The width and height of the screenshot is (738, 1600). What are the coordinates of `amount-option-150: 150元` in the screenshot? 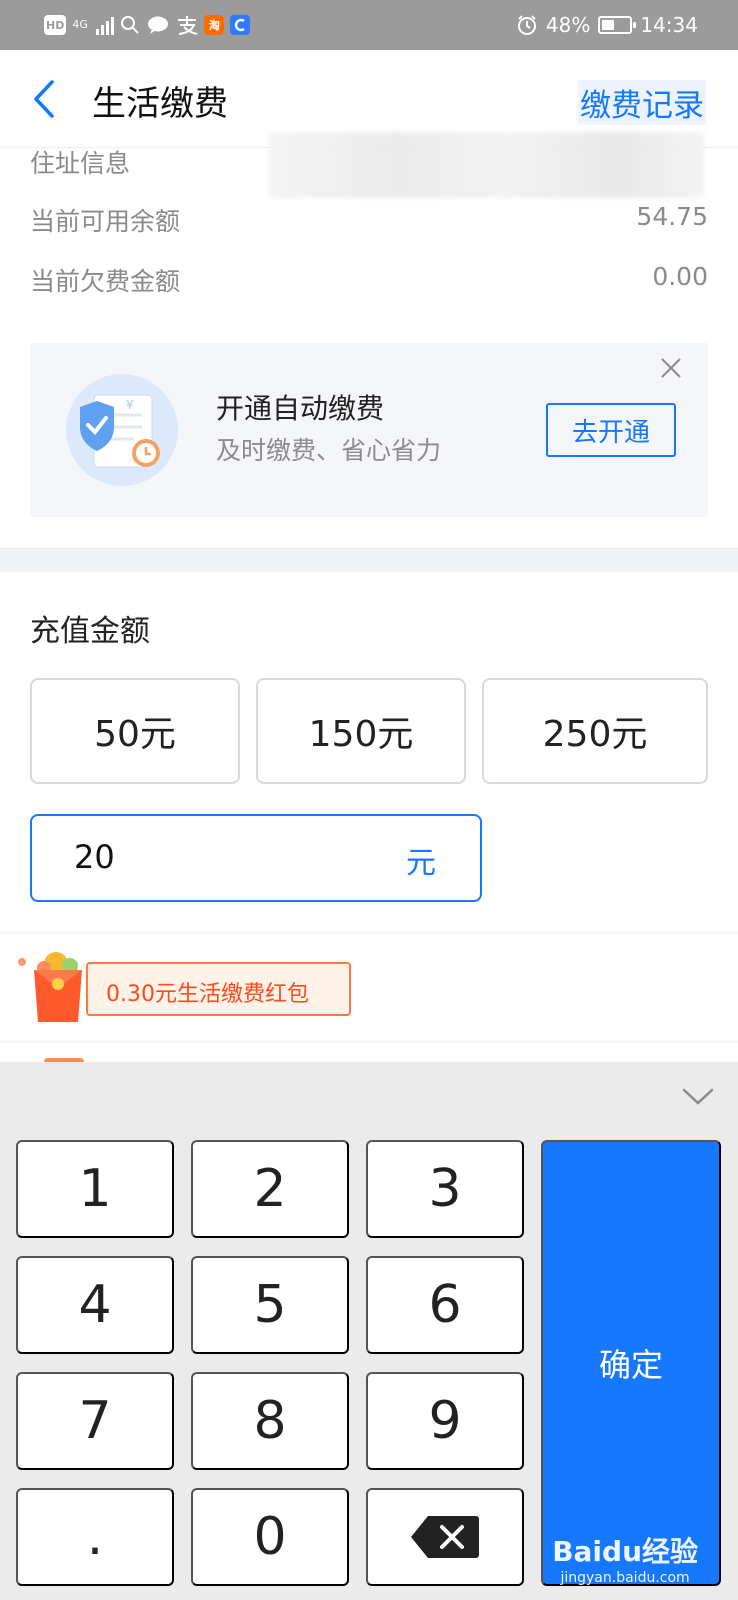 It's located at (361, 731).